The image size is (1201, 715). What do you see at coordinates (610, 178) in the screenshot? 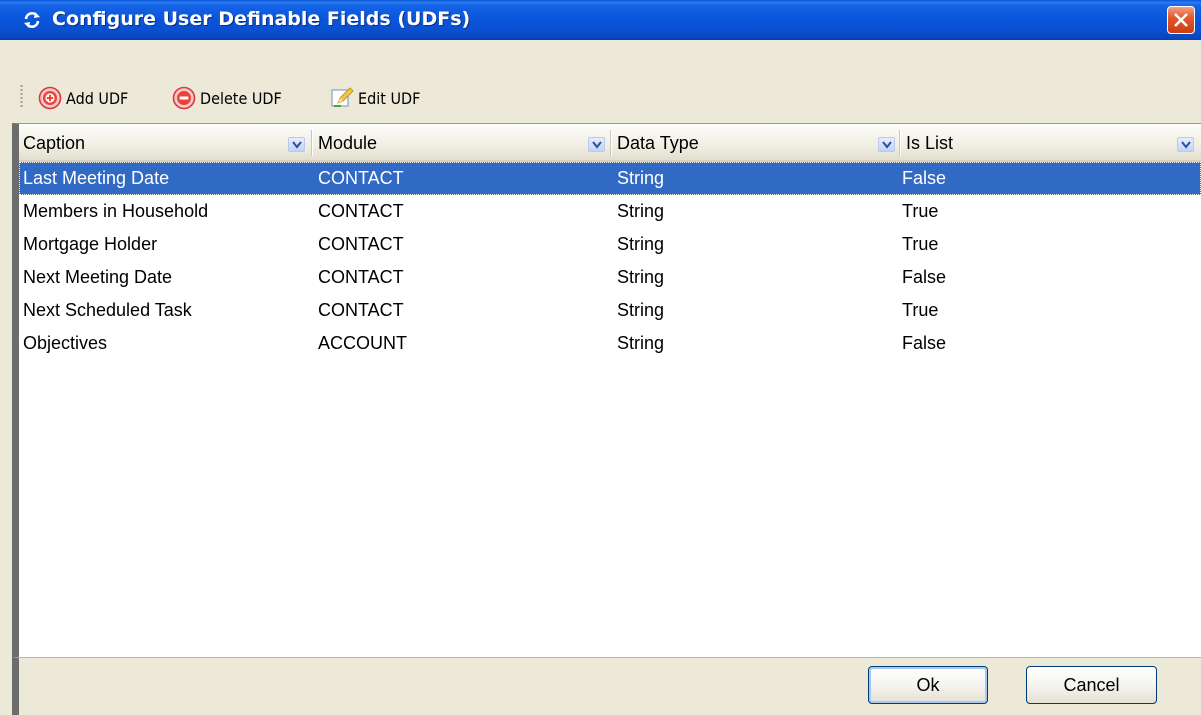
I see `table-row: Last Meeting Date CONTACT String False` at bounding box center [610, 178].